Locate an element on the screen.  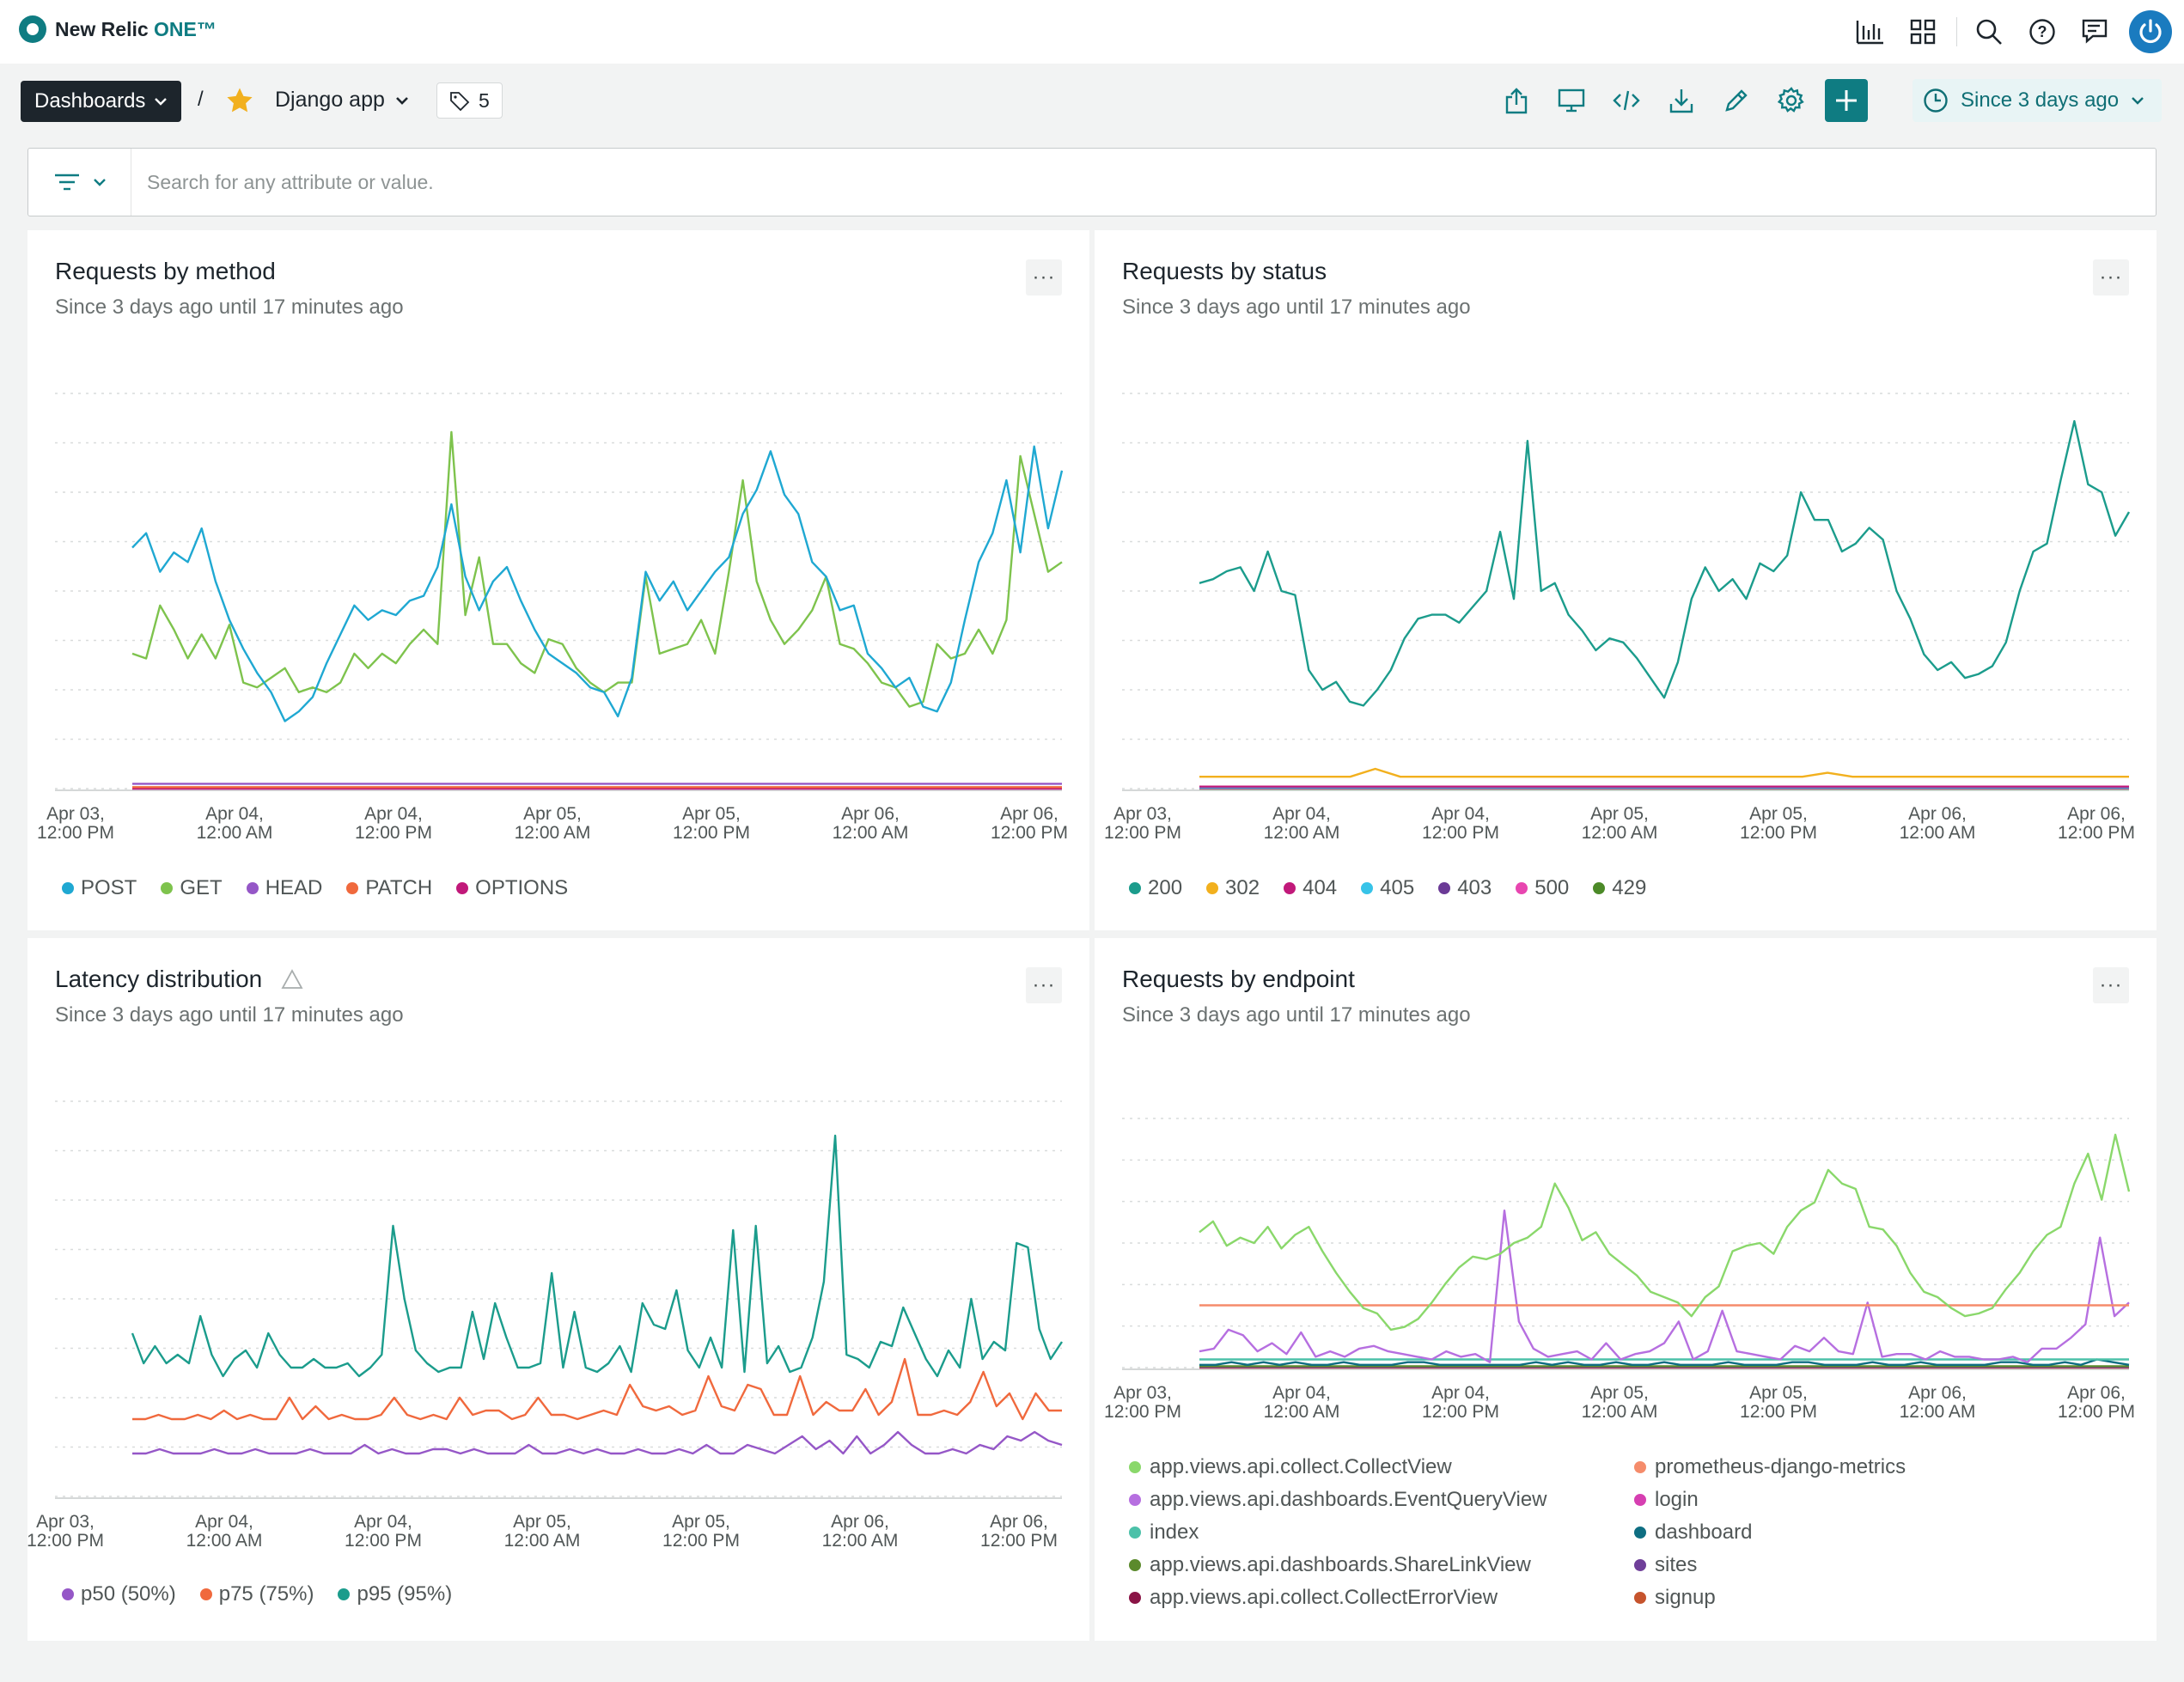
legend-label: app.views.api.dashboards.EventQueryView is located at coordinates (1348, 1500).